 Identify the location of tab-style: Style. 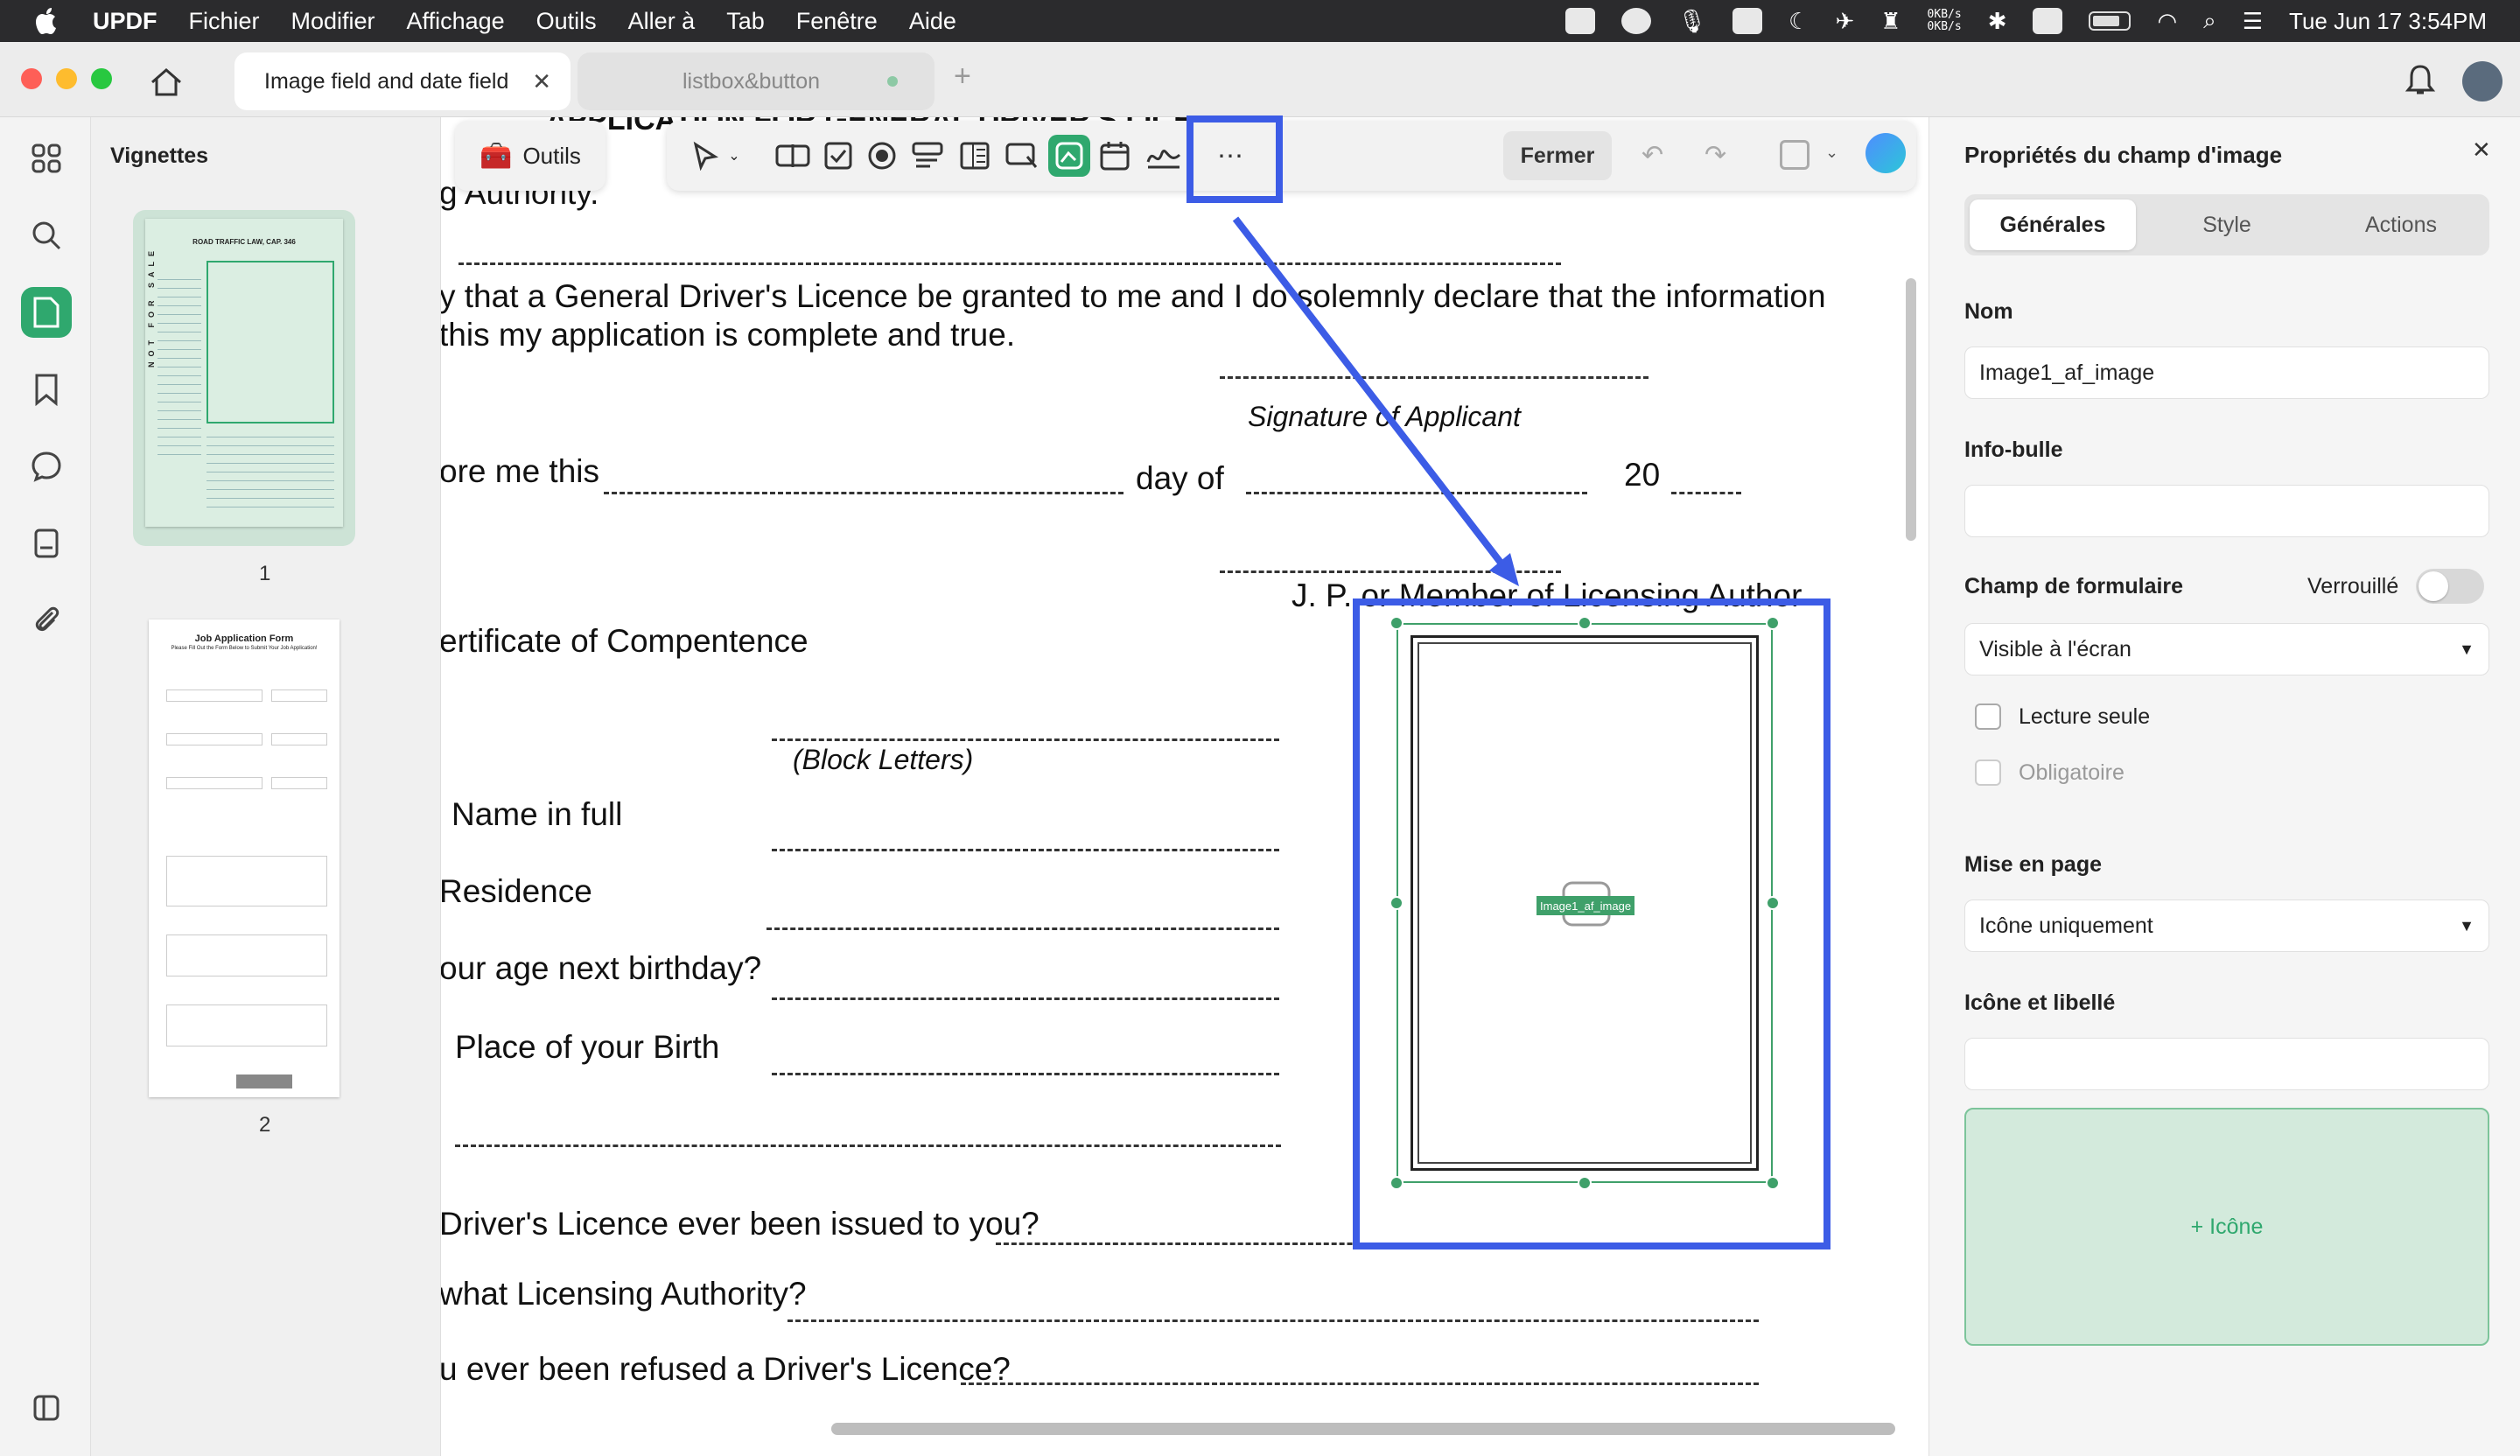
(2227, 225).